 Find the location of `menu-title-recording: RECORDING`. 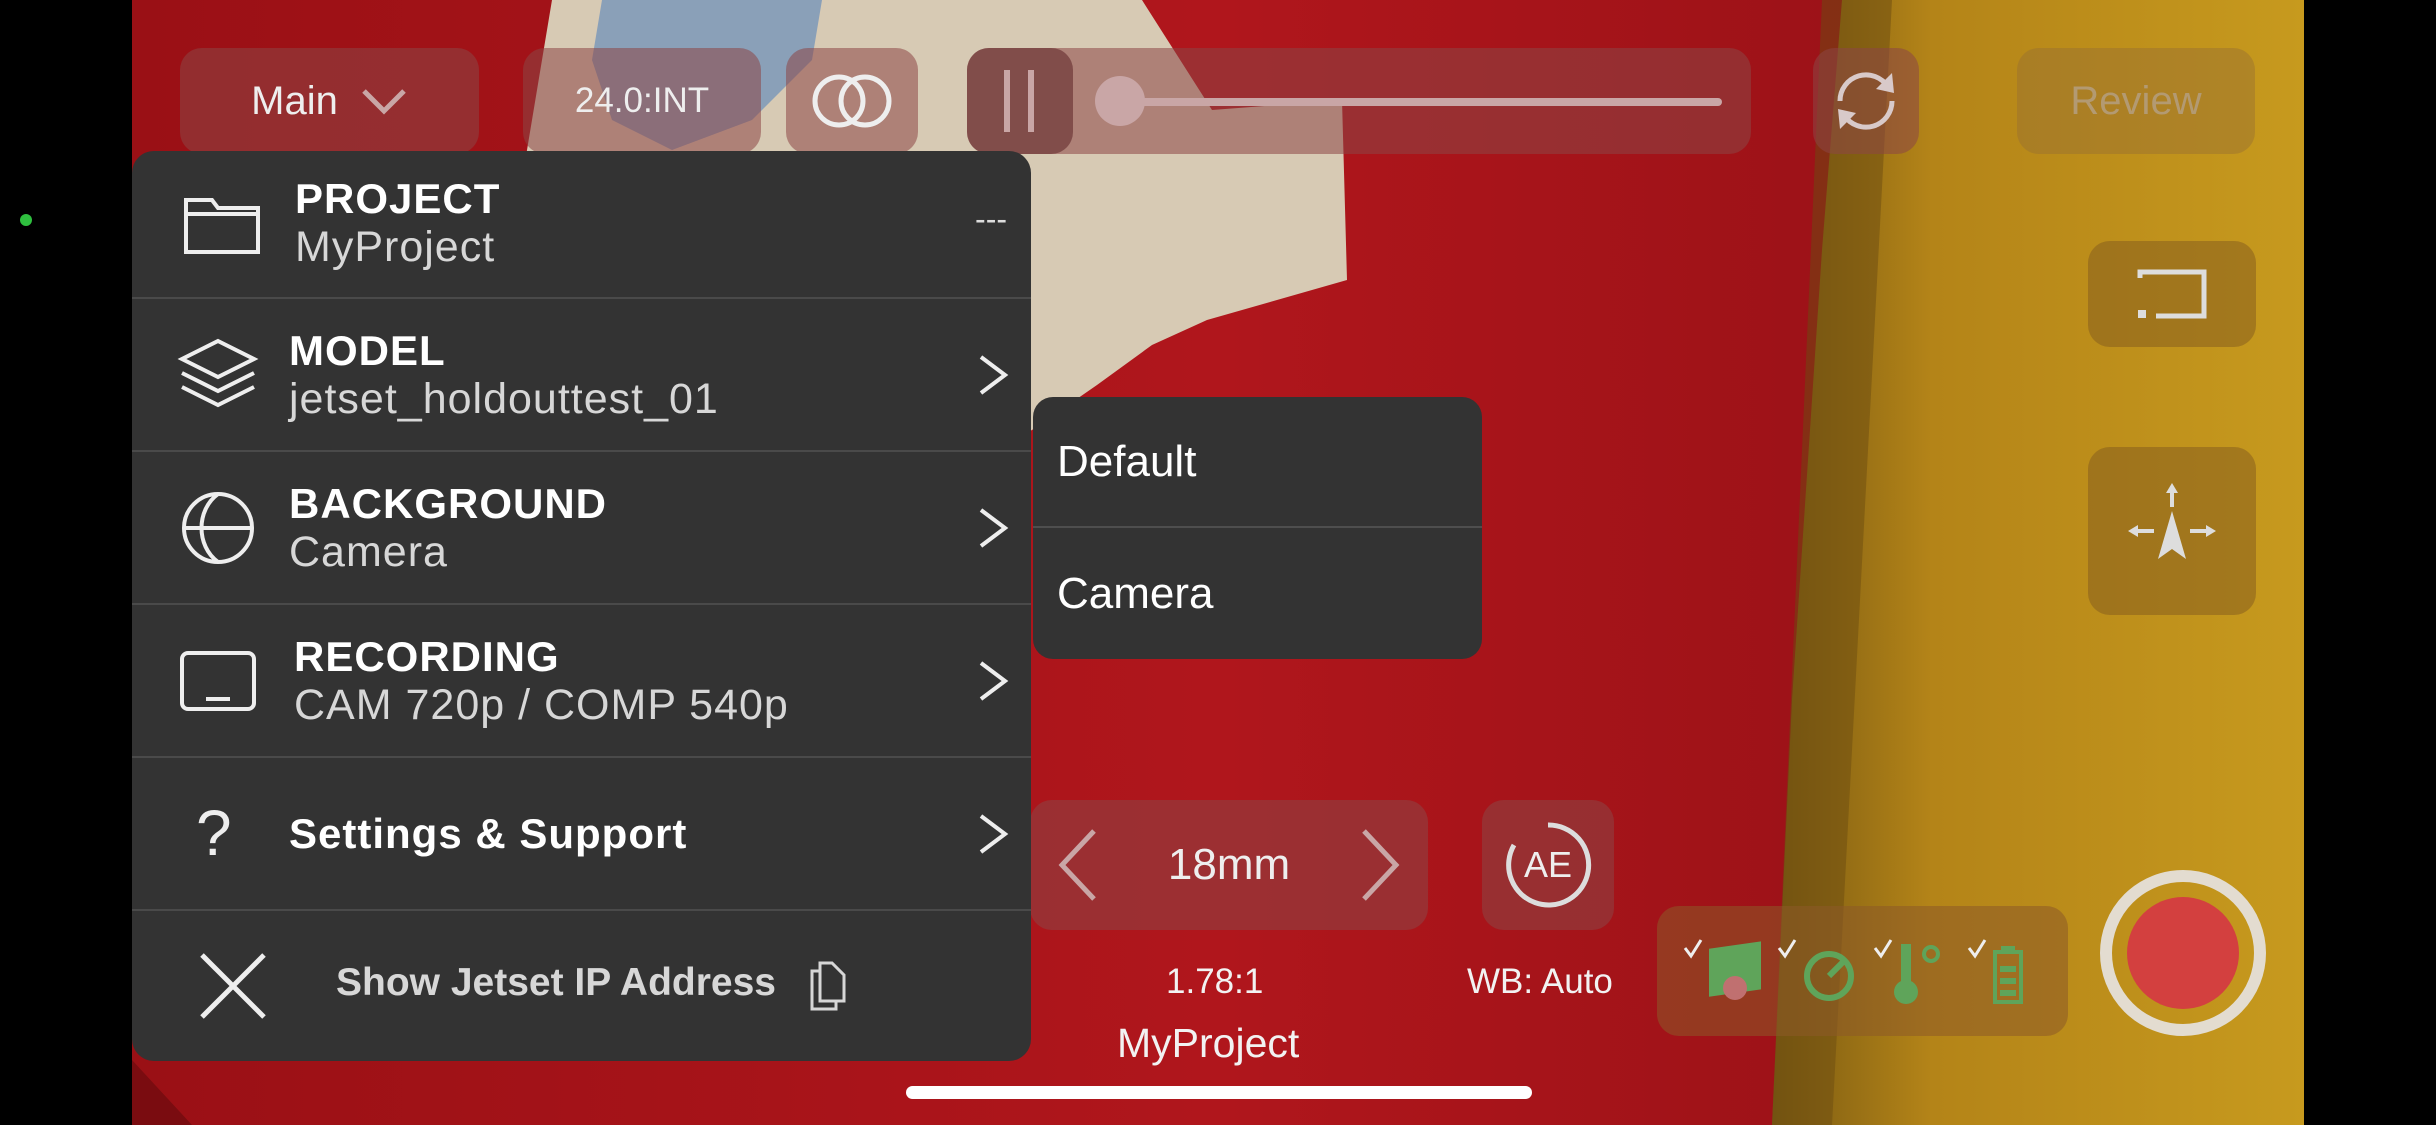

menu-title-recording: RECORDING is located at coordinates (427, 656).